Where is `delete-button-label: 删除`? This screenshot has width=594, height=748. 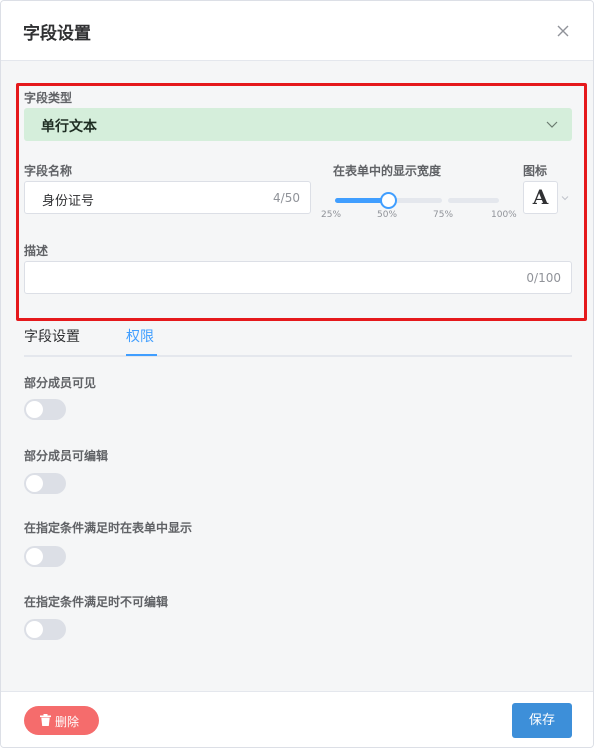 delete-button-label: 删除 is located at coordinates (67, 722).